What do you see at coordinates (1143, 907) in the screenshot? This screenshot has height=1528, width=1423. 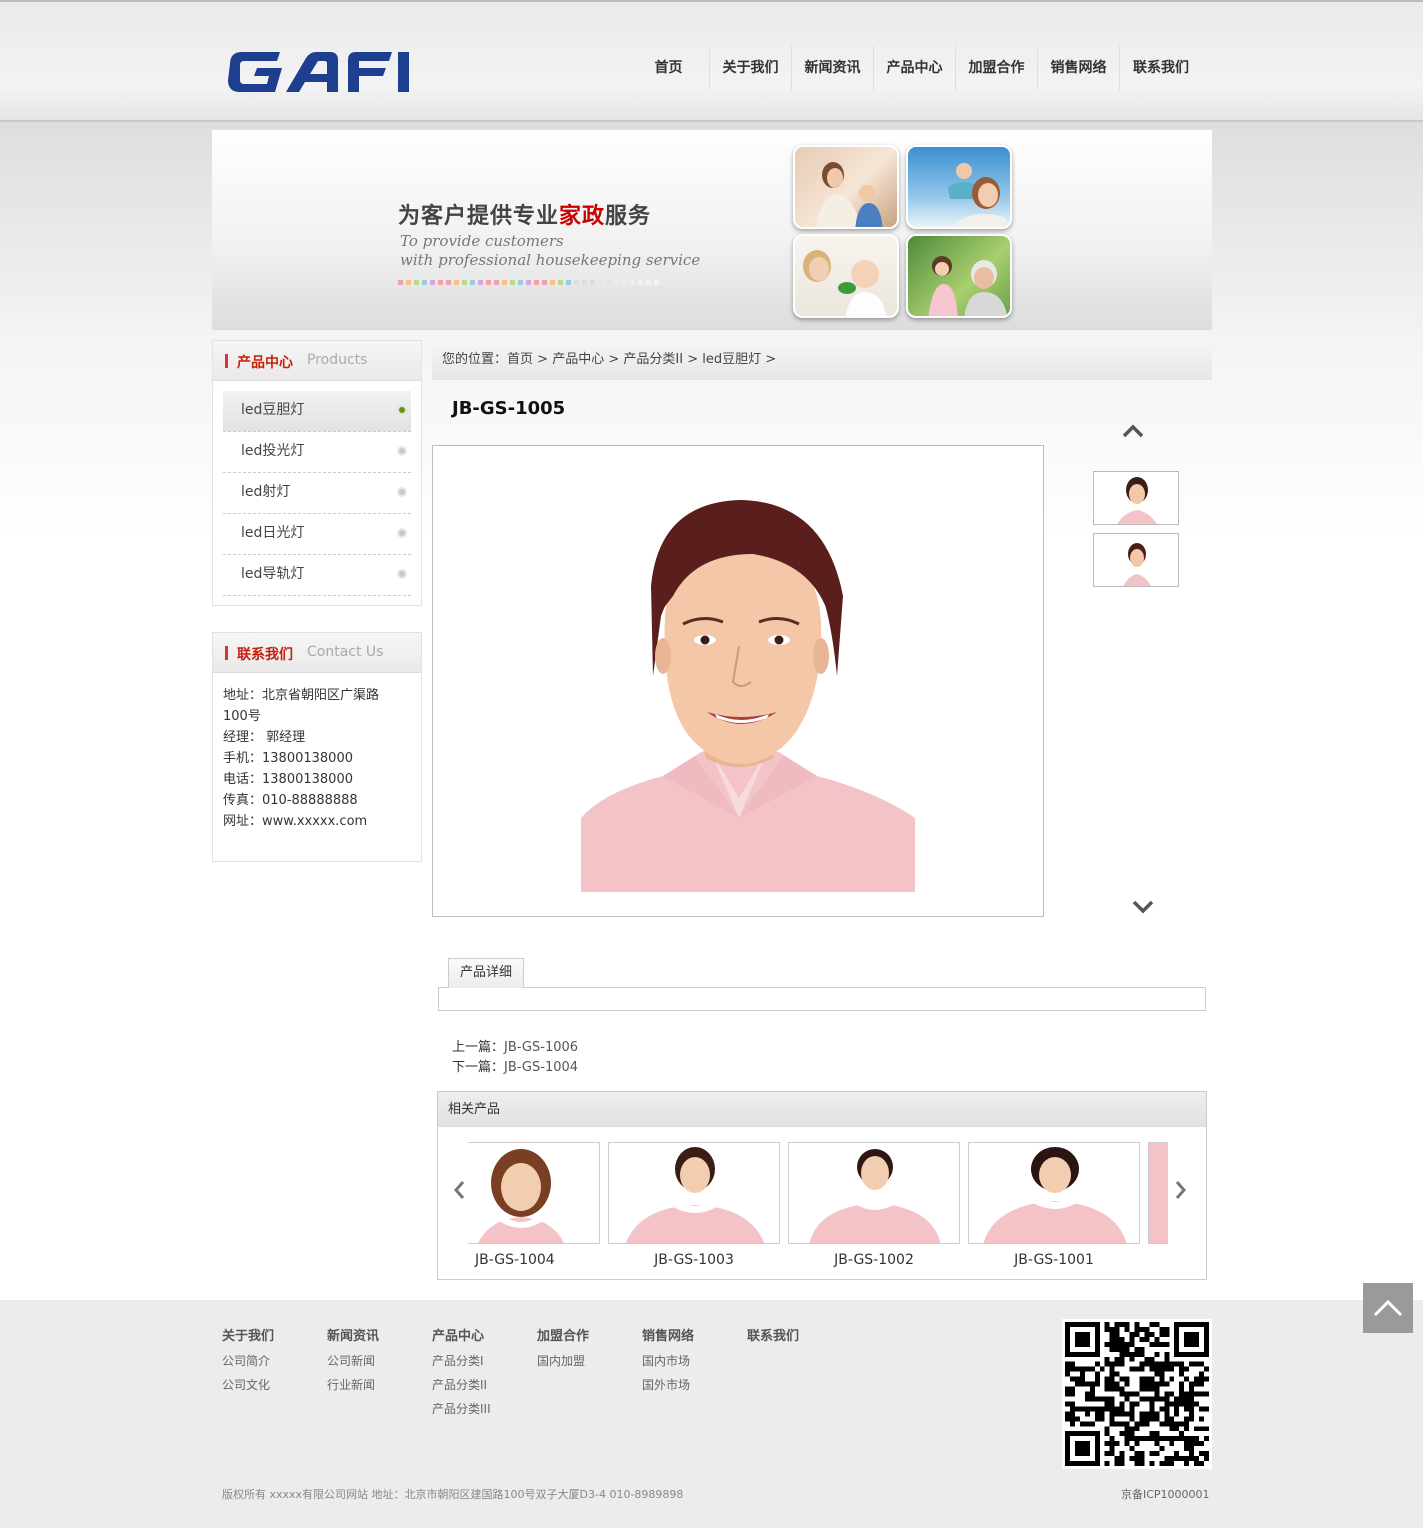 I see `thumb-scroll-down-icon` at bounding box center [1143, 907].